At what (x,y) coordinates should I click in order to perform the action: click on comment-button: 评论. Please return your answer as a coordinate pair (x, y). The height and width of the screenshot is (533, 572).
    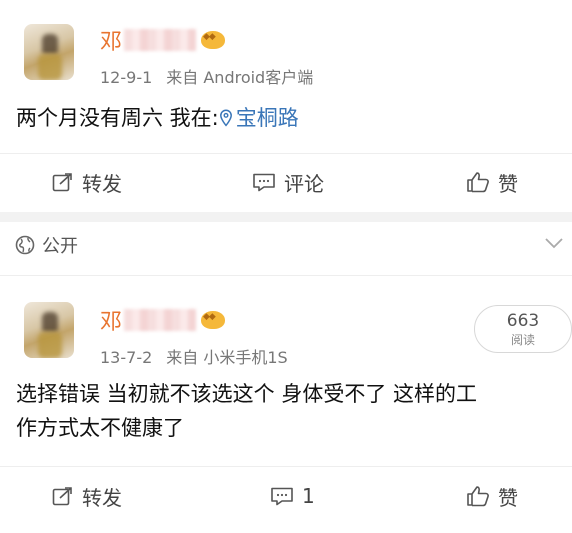
    Looking at the image, I should click on (288, 182).